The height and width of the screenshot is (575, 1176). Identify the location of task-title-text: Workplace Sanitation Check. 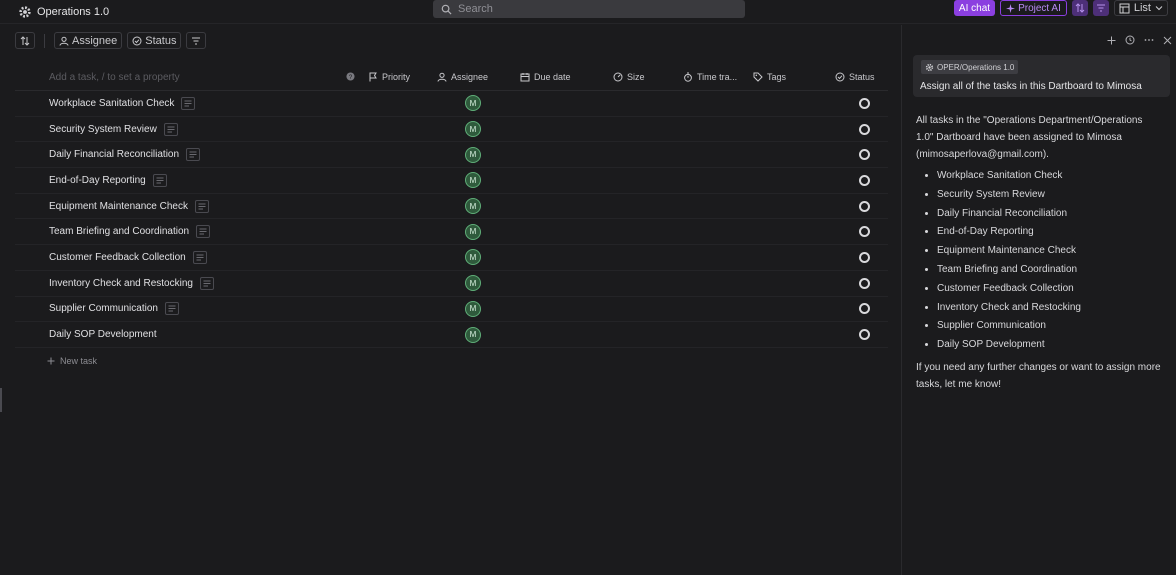
(112, 103).